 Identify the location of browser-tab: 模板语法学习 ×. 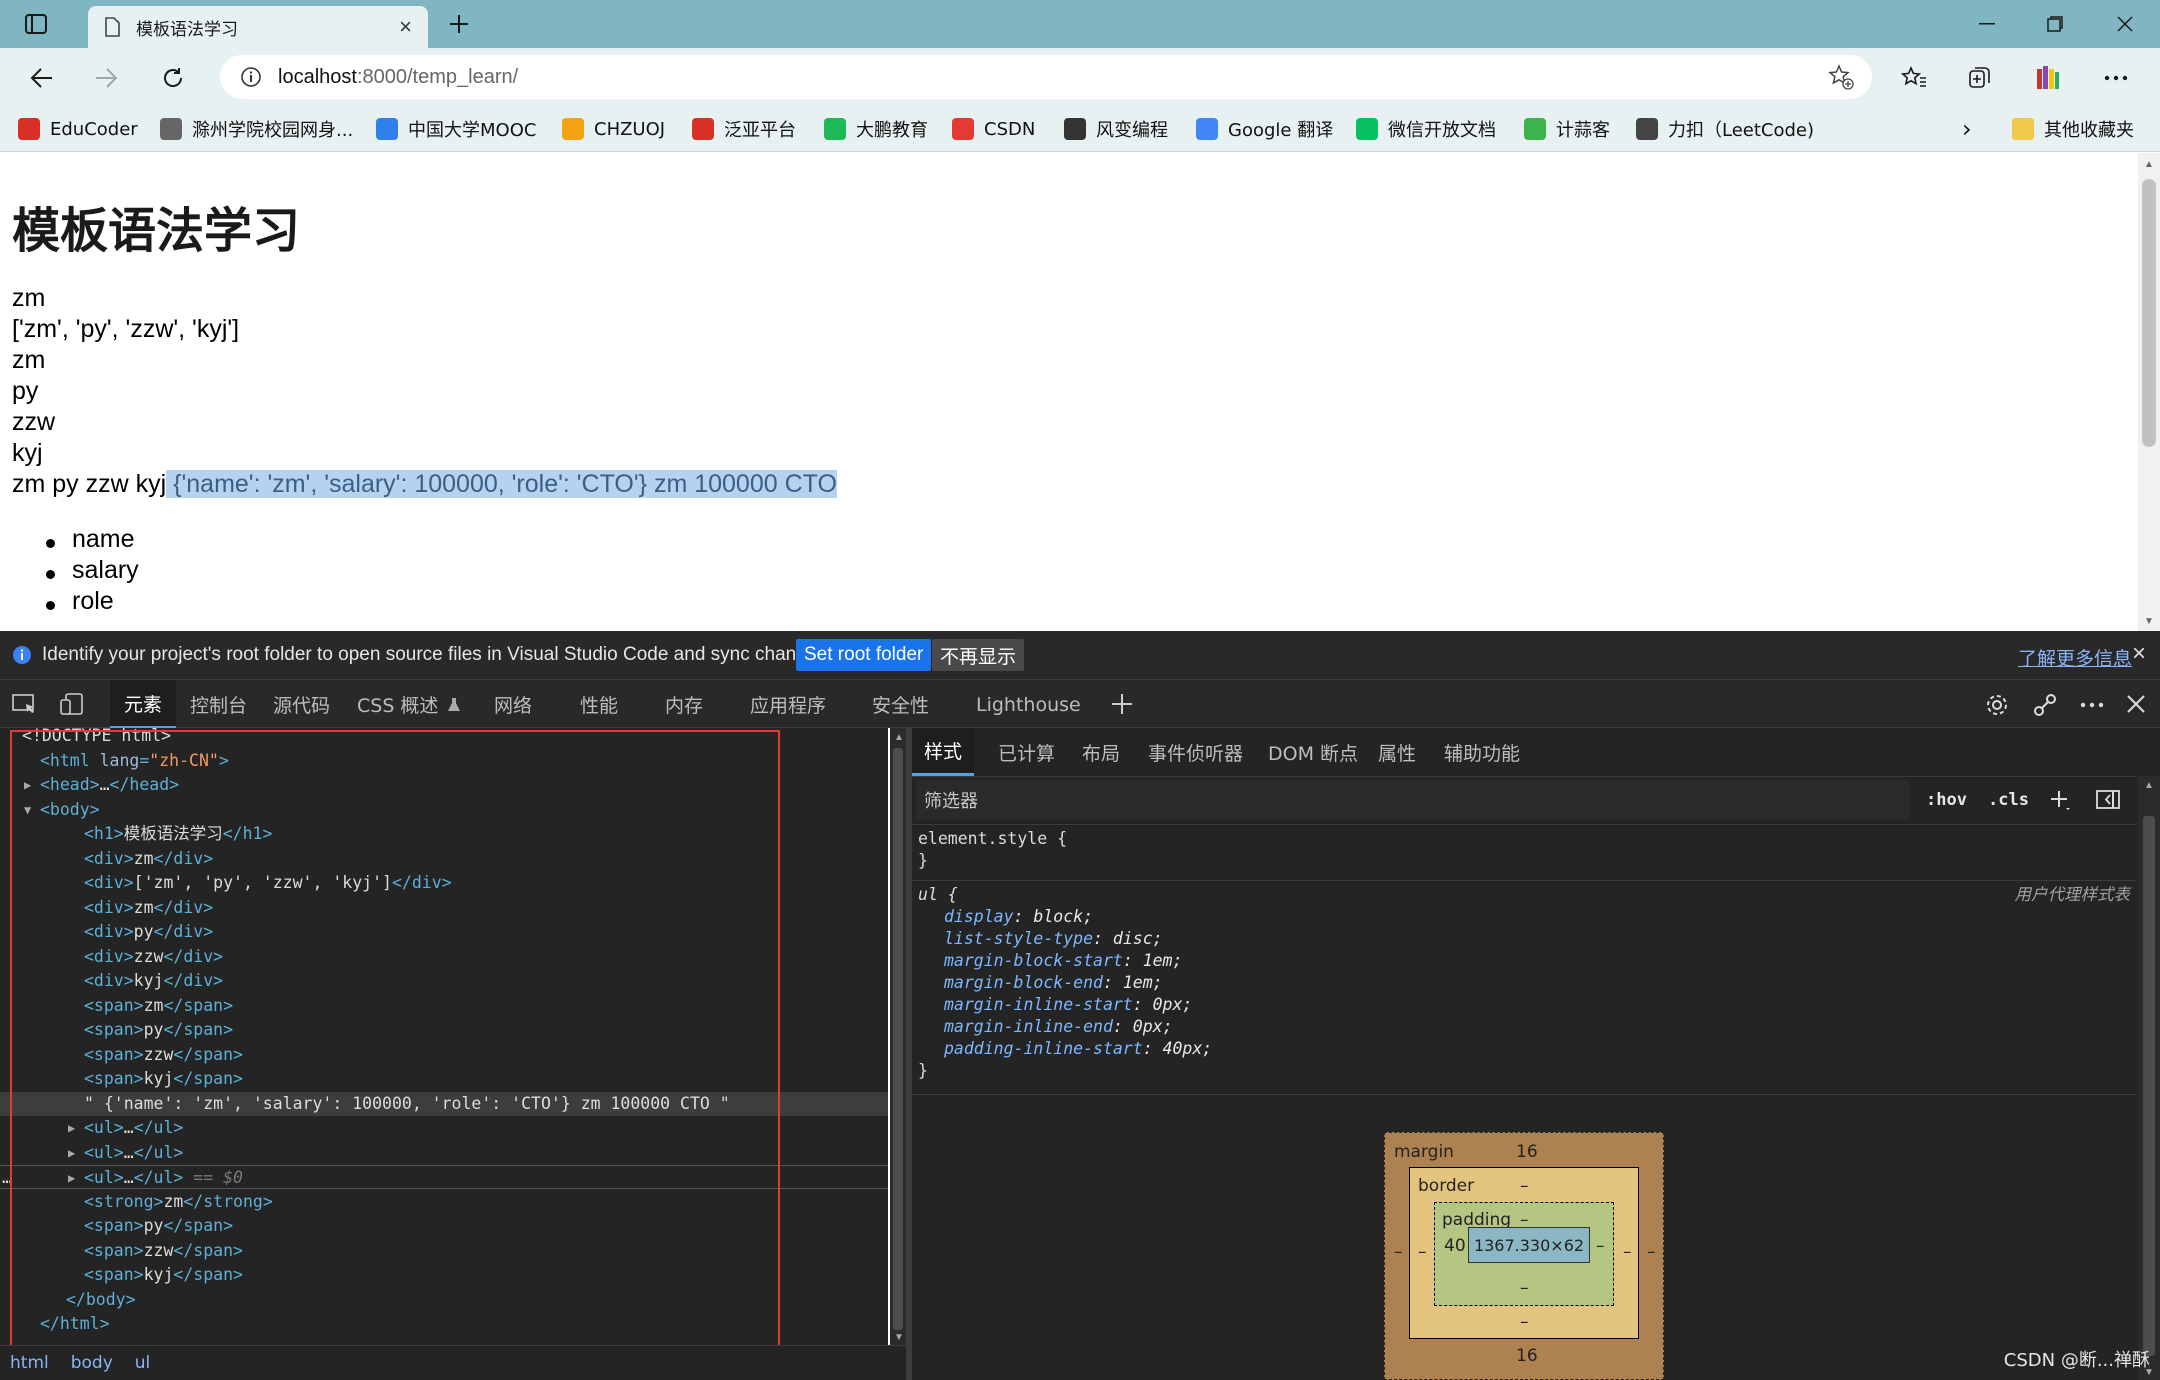
(258, 27).